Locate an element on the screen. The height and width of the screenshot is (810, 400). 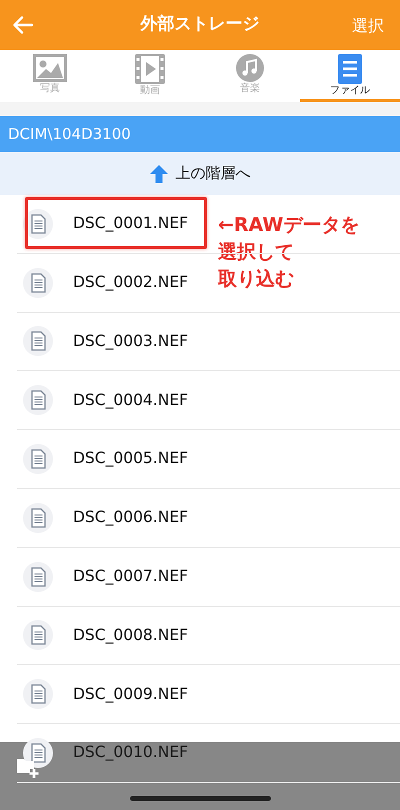
tab: ファイル is located at coordinates (350, 76).